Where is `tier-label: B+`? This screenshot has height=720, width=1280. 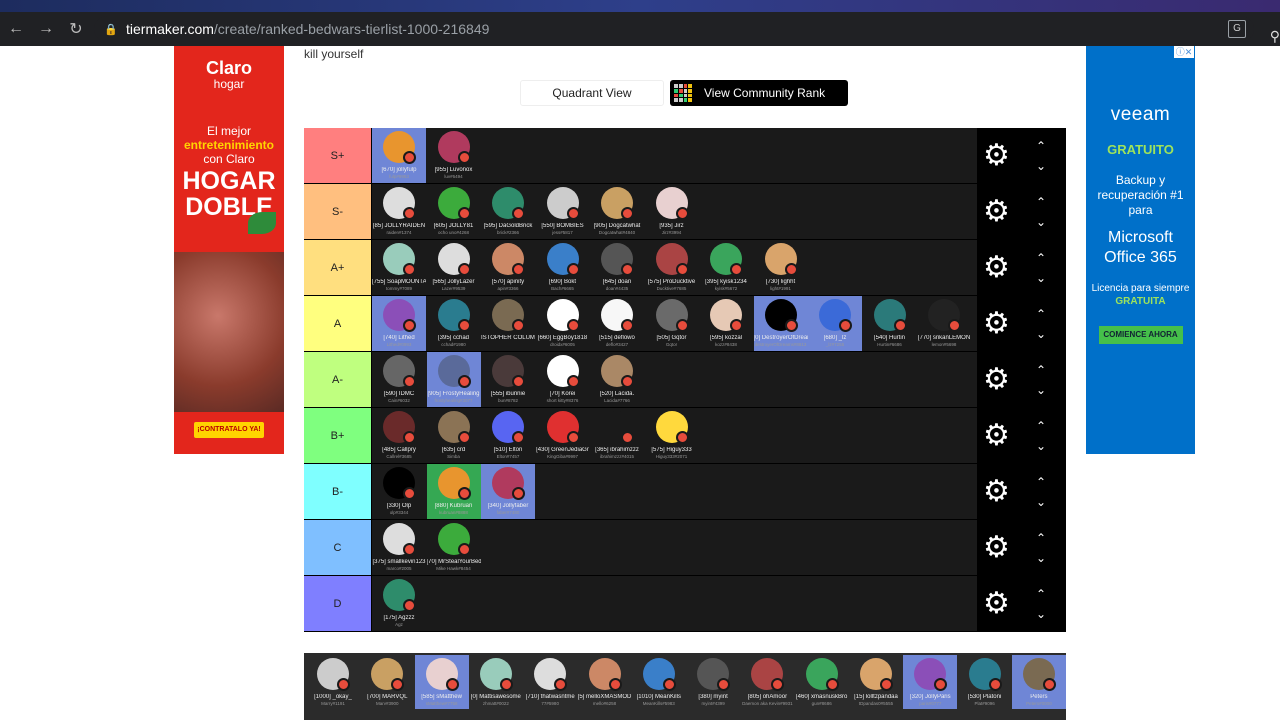
tier-label: B+ is located at coordinates (338, 435).